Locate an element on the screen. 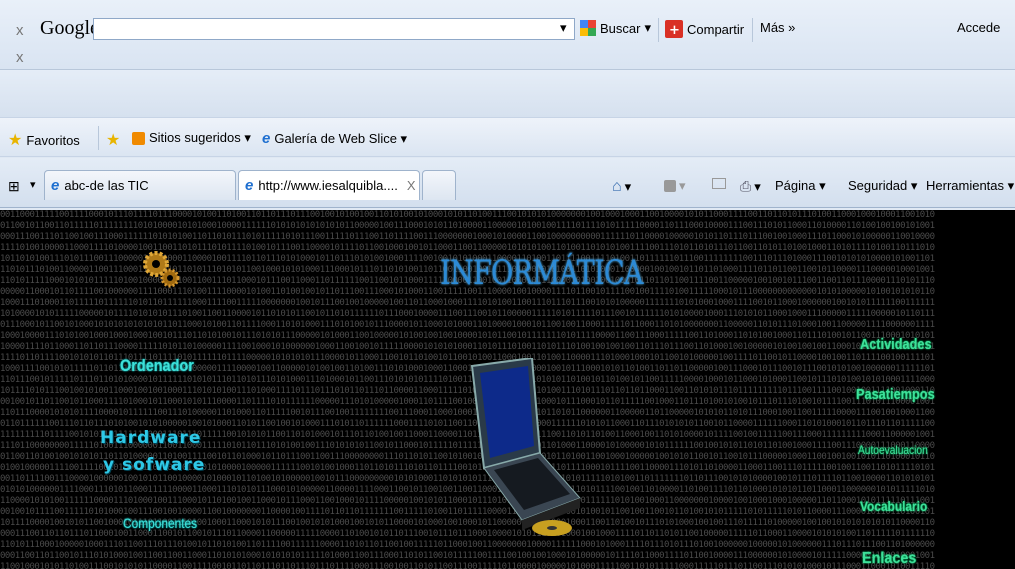 This screenshot has width=1015, height=569. tab-label: abc-de las TIC is located at coordinates (106, 185).